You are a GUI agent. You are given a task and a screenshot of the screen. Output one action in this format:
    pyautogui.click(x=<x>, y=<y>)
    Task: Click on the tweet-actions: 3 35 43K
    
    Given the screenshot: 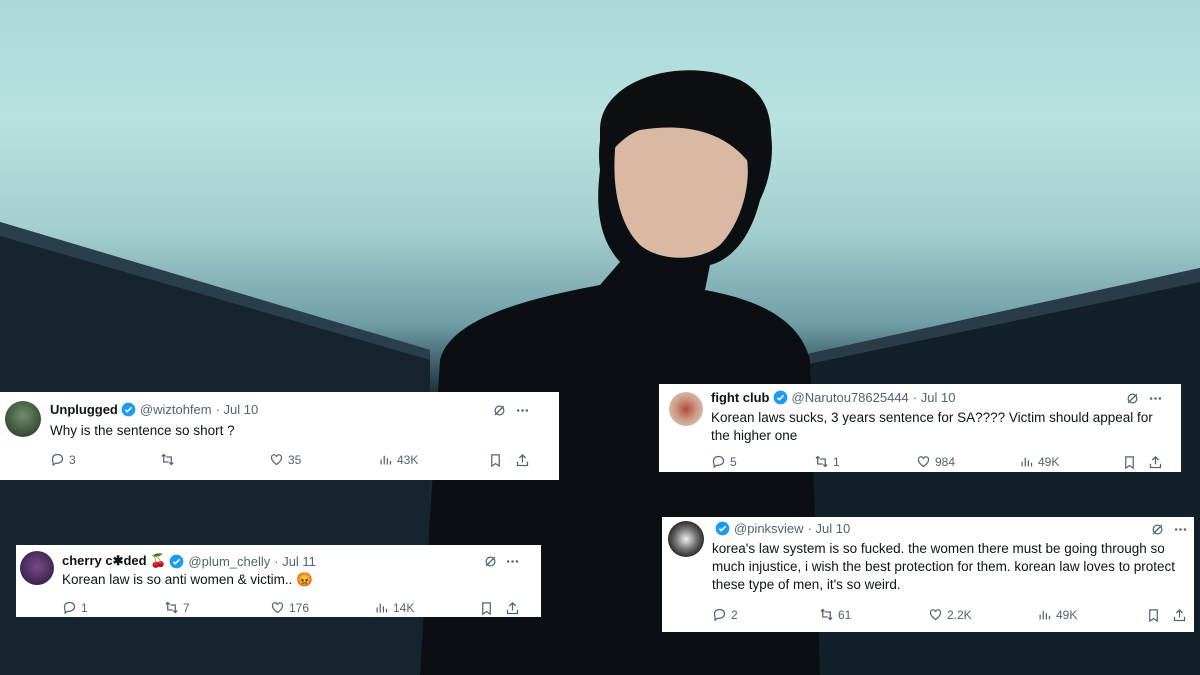 What is the action you would take?
    pyautogui.click(x=279, y=462)
    